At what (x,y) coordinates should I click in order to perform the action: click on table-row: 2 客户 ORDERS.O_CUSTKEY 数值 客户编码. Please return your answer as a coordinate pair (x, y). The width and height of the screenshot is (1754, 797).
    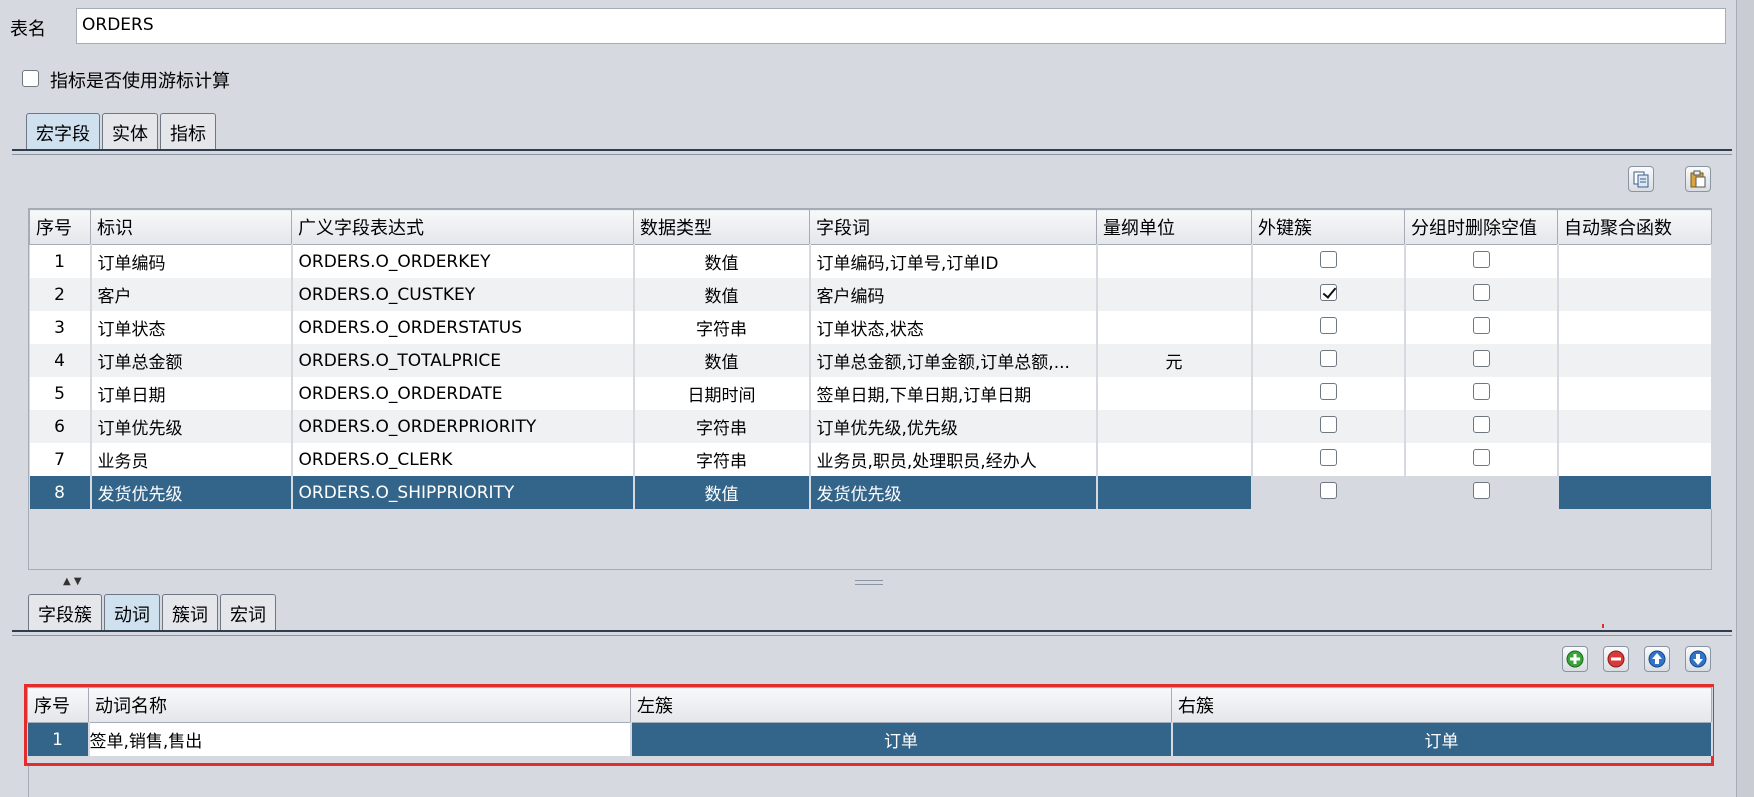
    Looking at the image, I should click on (871, 294).